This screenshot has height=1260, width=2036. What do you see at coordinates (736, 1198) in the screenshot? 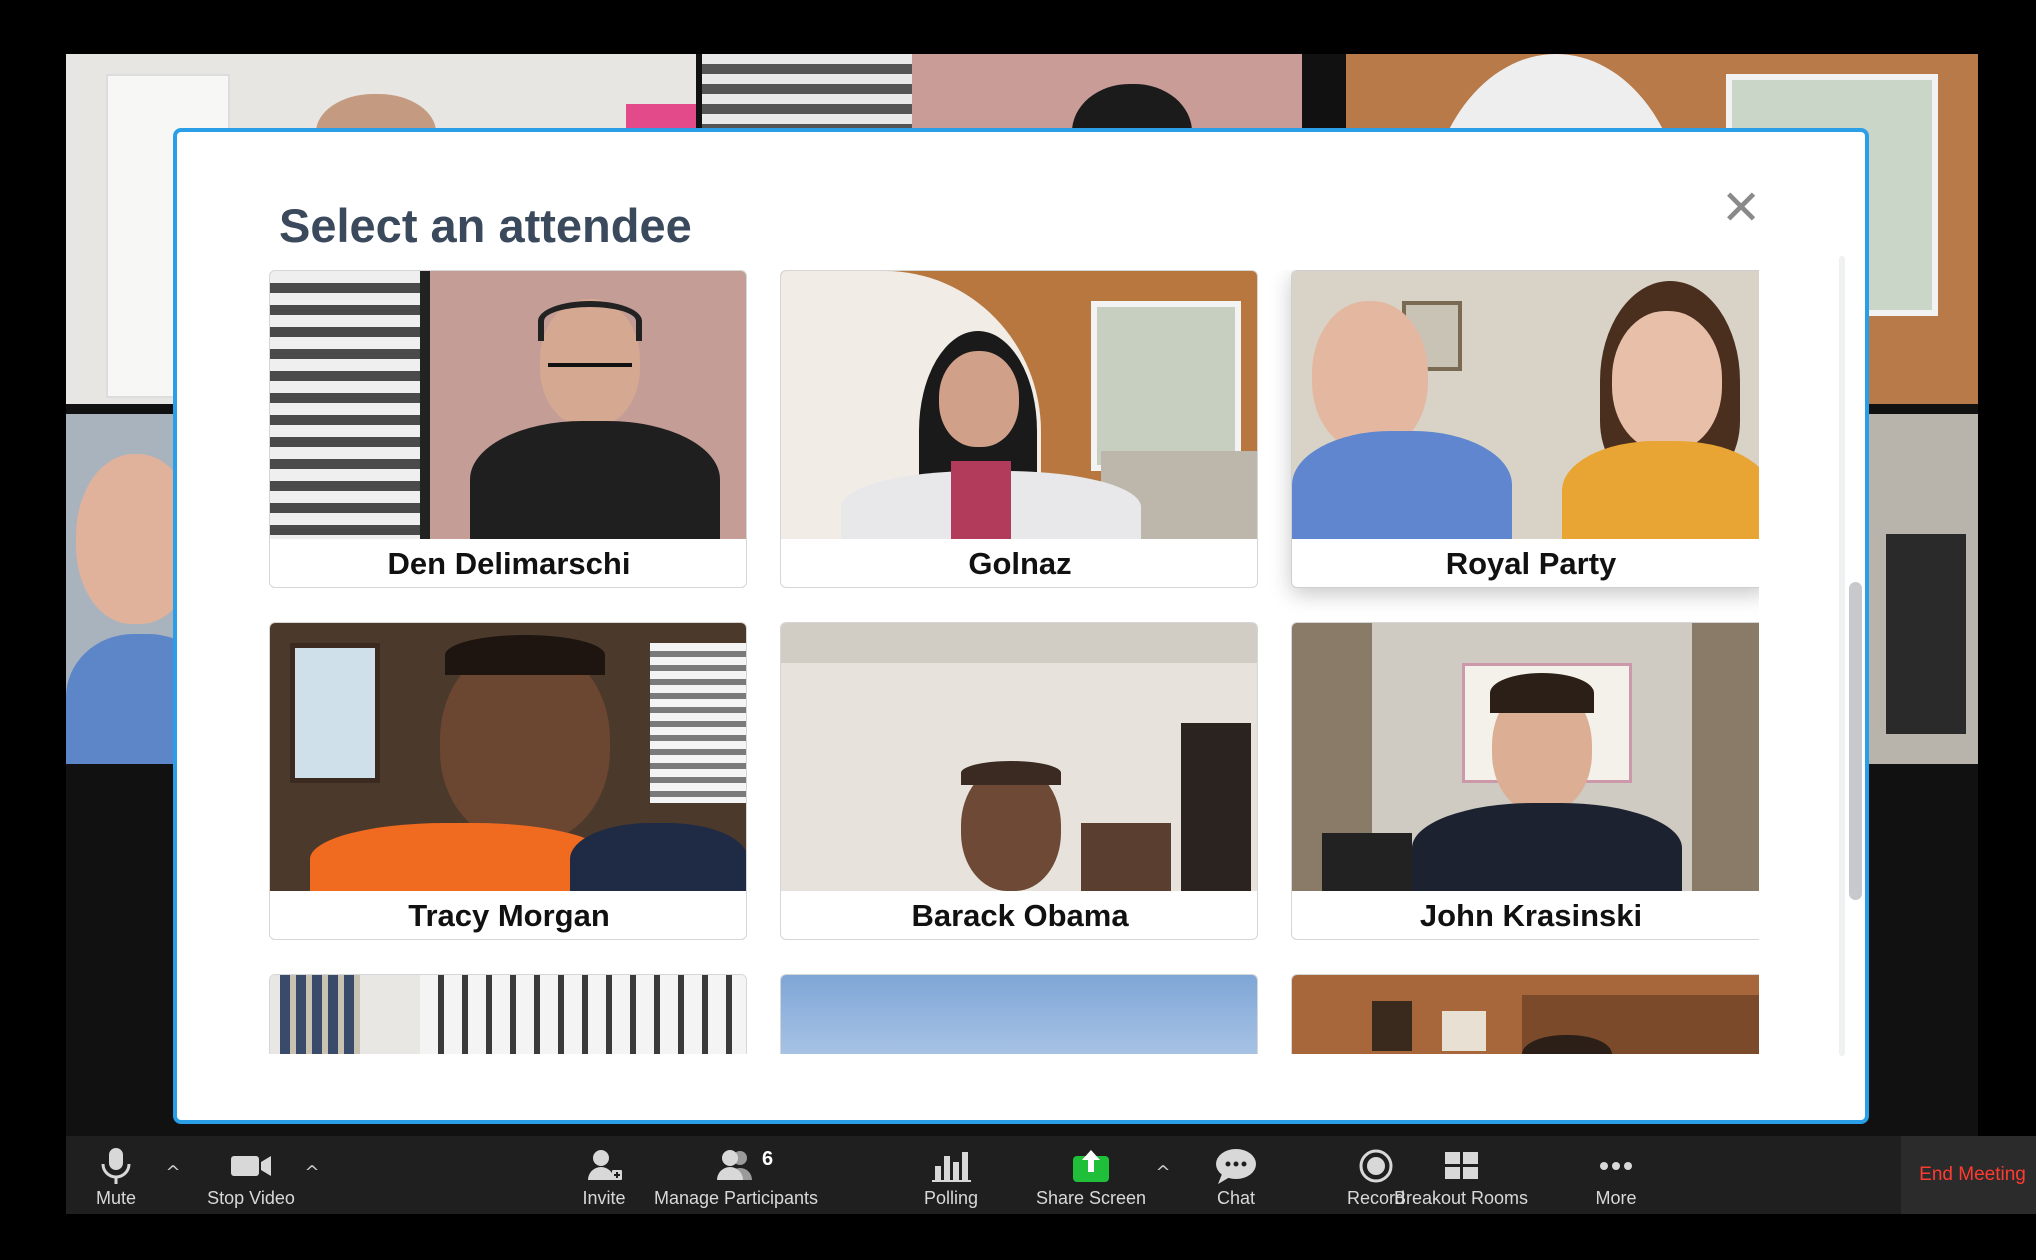
I see `manage-participants-label: Manage Participants` at bounding box center [736, 1198].